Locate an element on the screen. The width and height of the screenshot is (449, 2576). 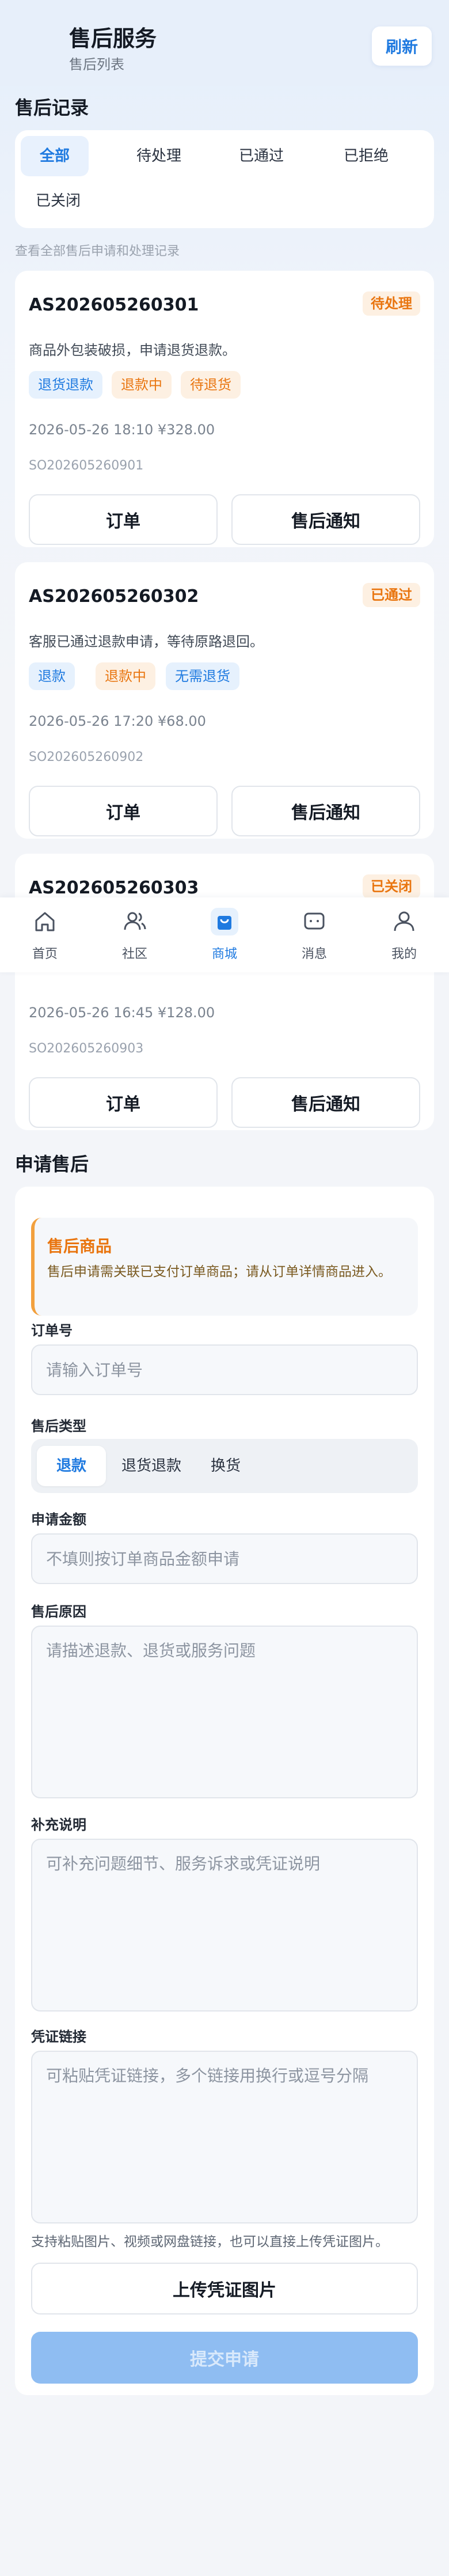
order-number: SO202605260903 is located at coordinates (86, 1048).